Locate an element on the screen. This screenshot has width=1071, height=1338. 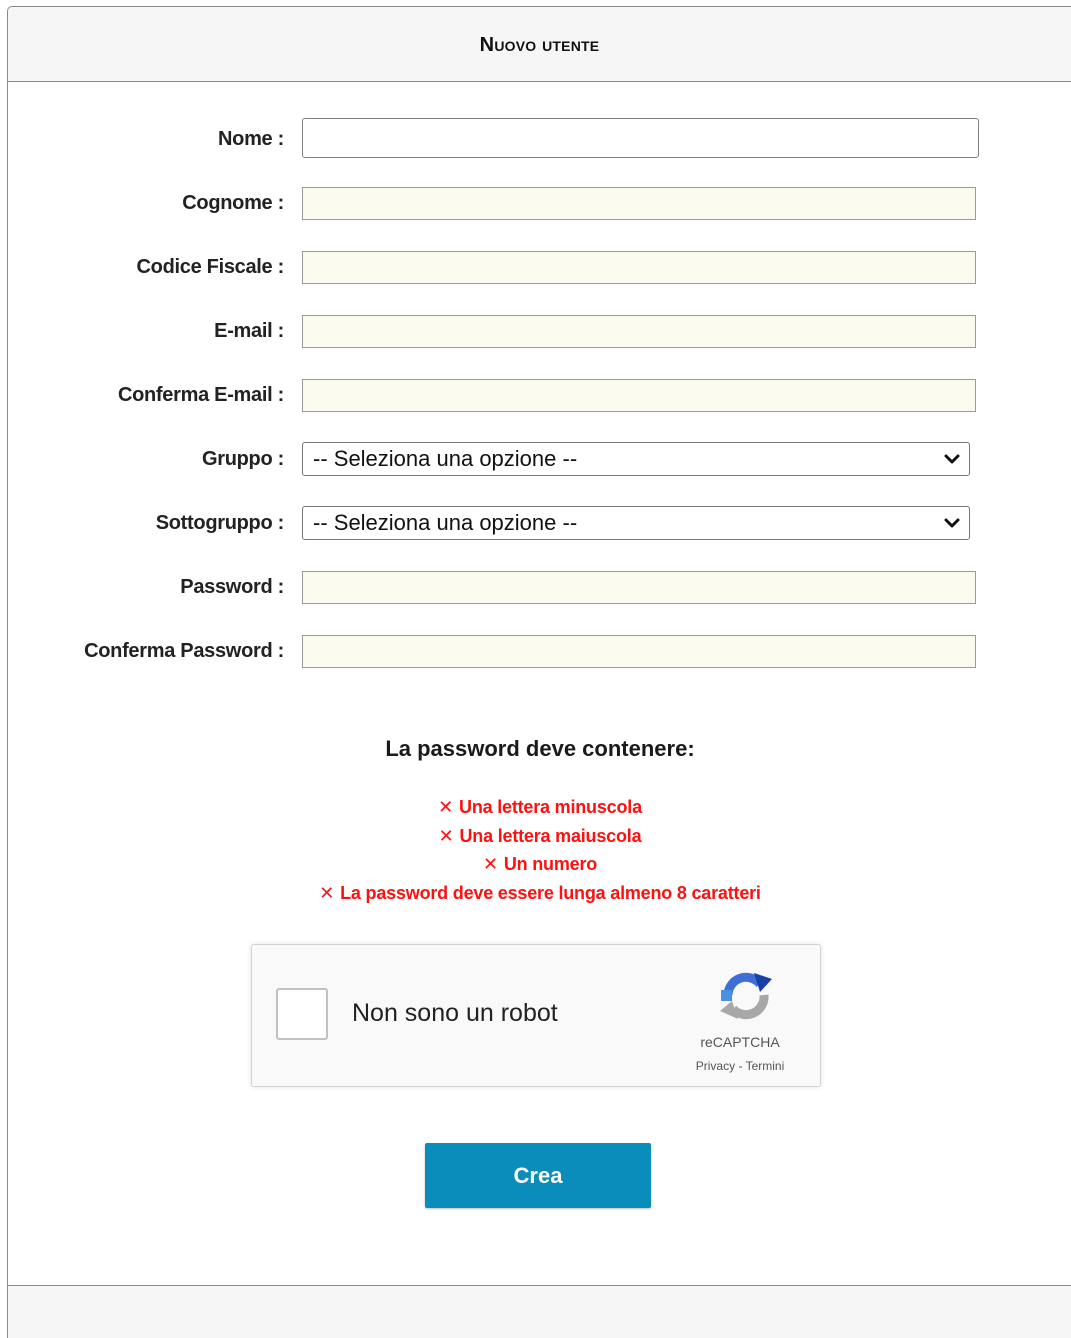
create-button: Crea is located at coordinates (538, 1175).